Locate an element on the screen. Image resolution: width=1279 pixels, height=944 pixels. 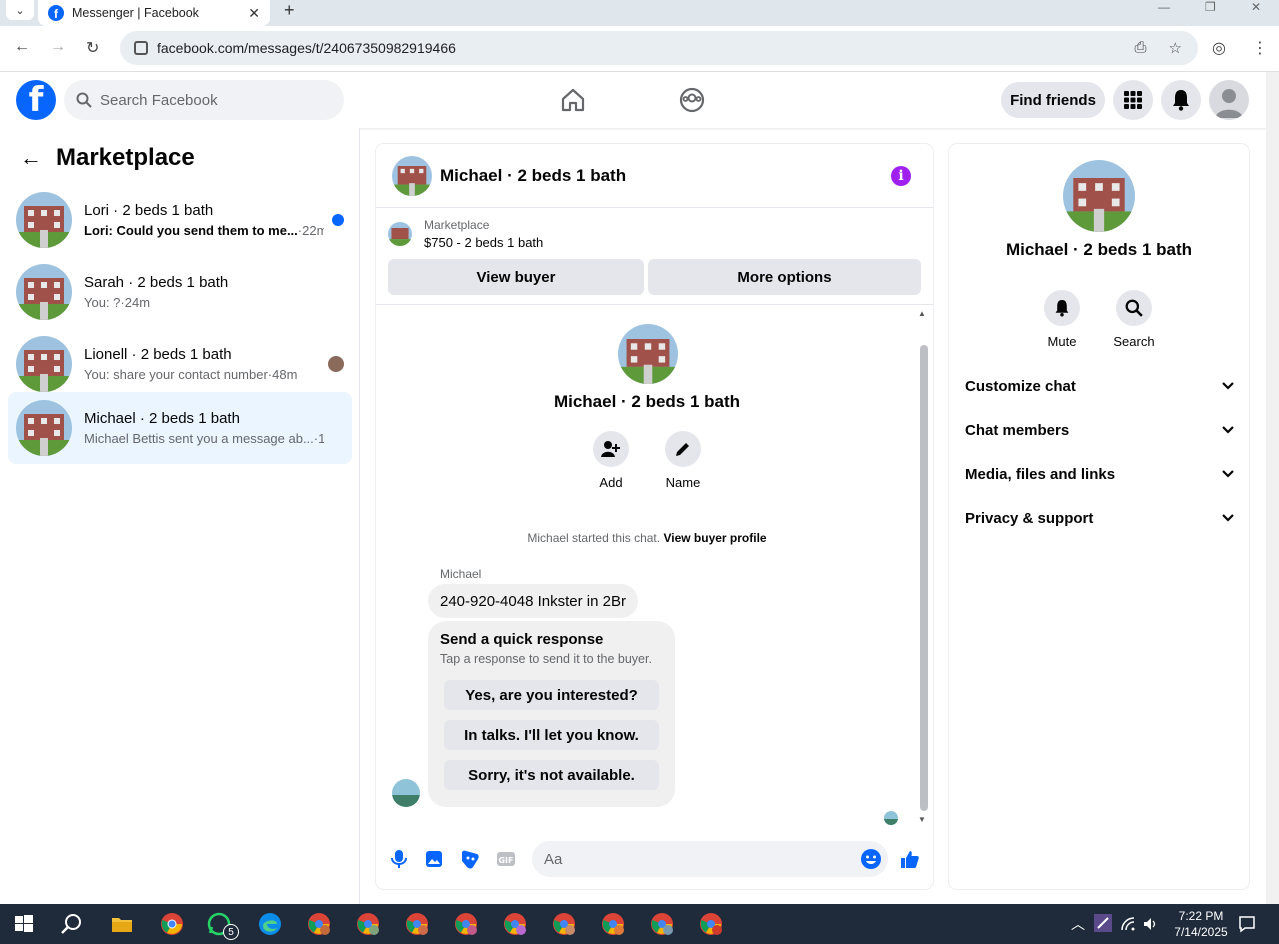
conversation-item: Sarah · 2 beds 1 bath You: ?·24m is located at coordinates (180, 292).